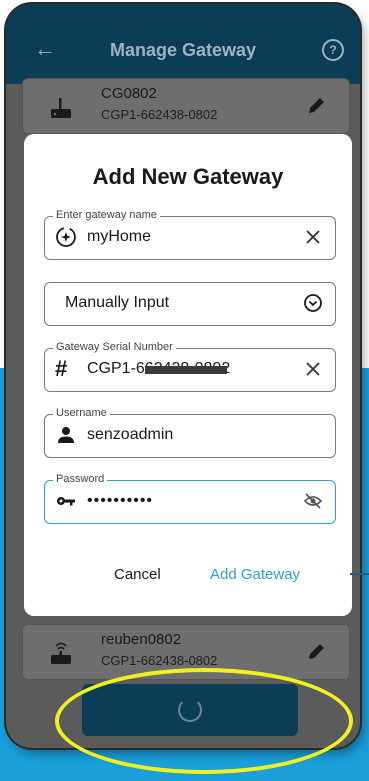  I want to click on sparkle-circle-icon, so click(66, 237).